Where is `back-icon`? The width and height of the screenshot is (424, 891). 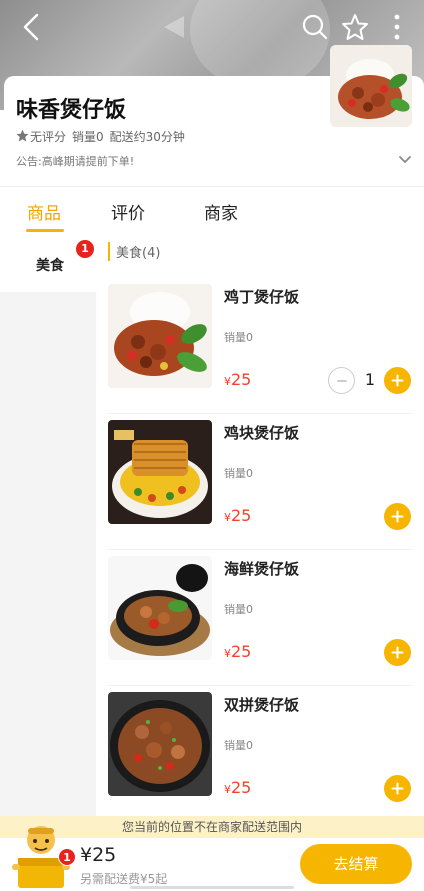
back-icon is located at coordinates (31, 27).